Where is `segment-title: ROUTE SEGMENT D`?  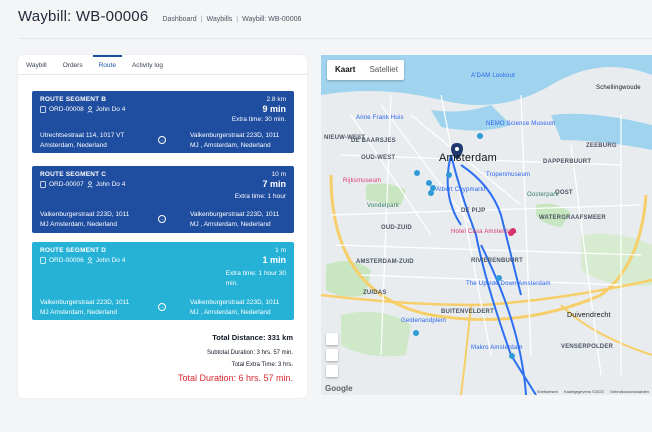 segment-title: ROUTE SEGMENT D is located at coordinates (73, 250).